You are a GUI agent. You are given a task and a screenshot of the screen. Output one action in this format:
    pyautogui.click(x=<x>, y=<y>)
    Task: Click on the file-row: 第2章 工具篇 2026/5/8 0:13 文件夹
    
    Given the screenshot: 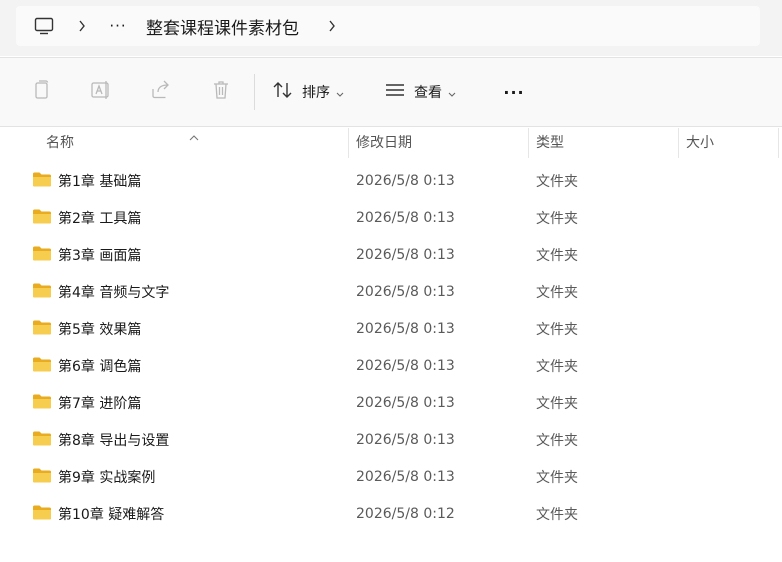 What is the action you would take?
    pyautogui.click(x=398, y=217)
    